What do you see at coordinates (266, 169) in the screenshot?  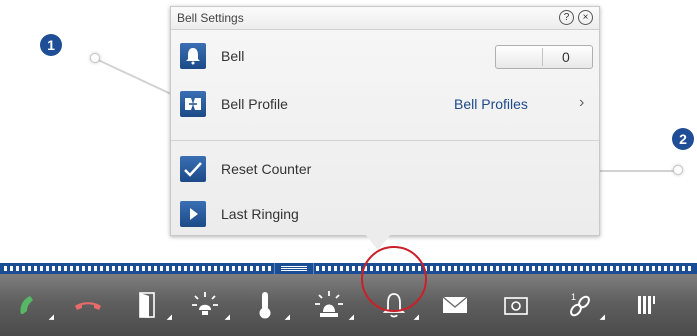 I see `reset-counter-label: Reset Counter` at bounding box center [266, 169].